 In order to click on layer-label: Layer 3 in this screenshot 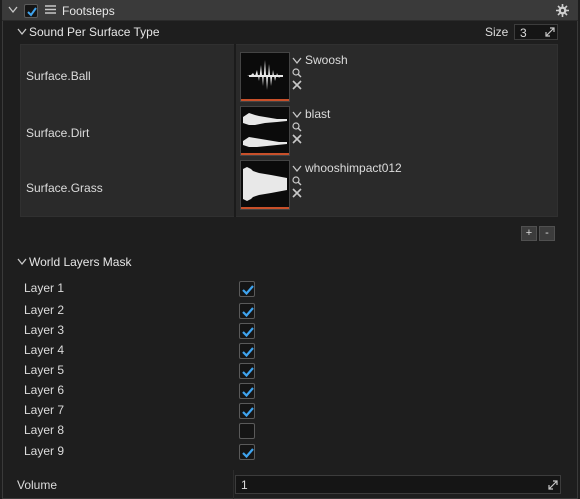, I will do `click(44, 330)`.